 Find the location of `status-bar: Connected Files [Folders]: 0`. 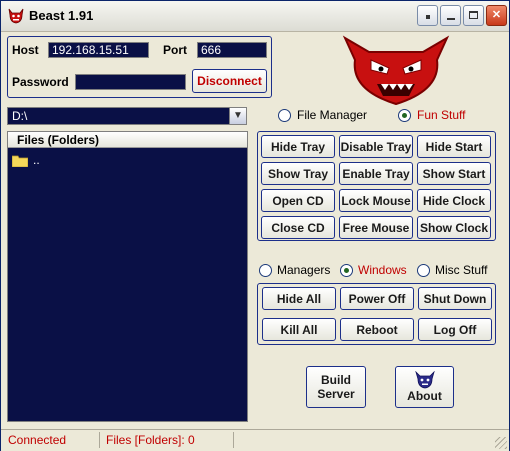

status-bar: Connected Files [Folders]: 0 is located at coordinates (255, 440).